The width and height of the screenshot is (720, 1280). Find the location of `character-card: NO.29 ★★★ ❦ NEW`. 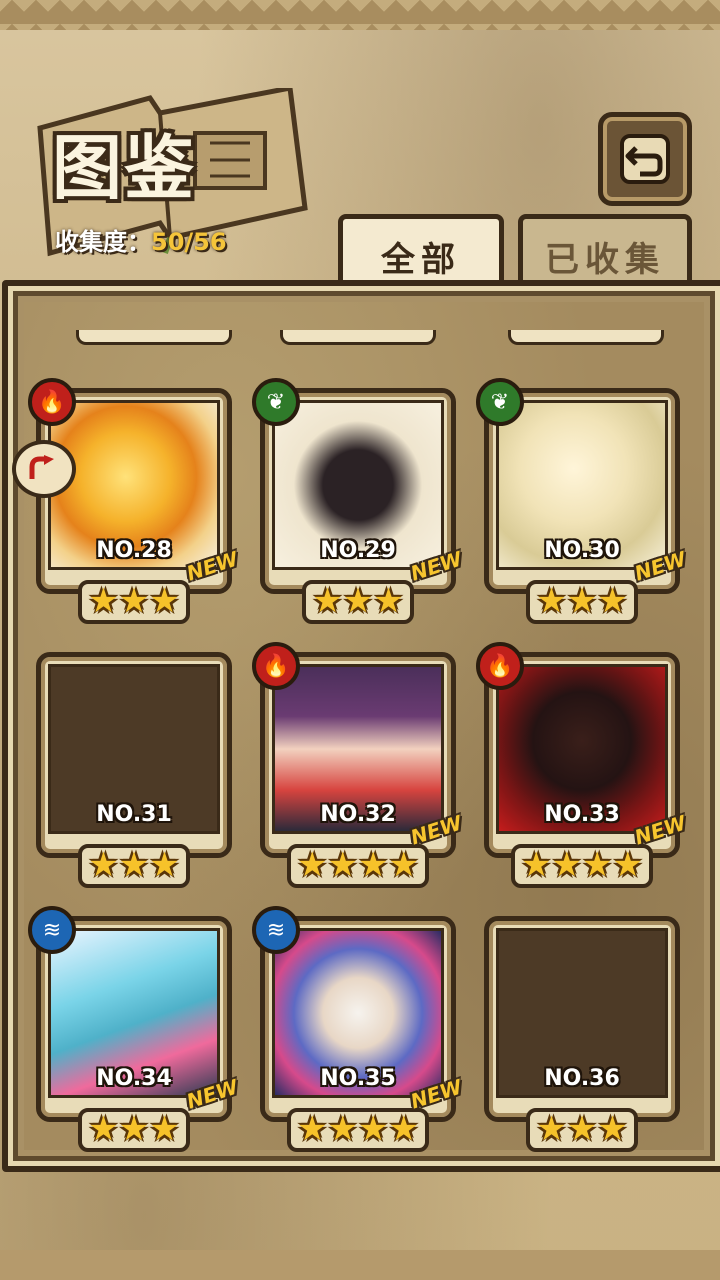

character-card: NO.29 ★★★ ❦ NEW is located at coordinates (358, 501).